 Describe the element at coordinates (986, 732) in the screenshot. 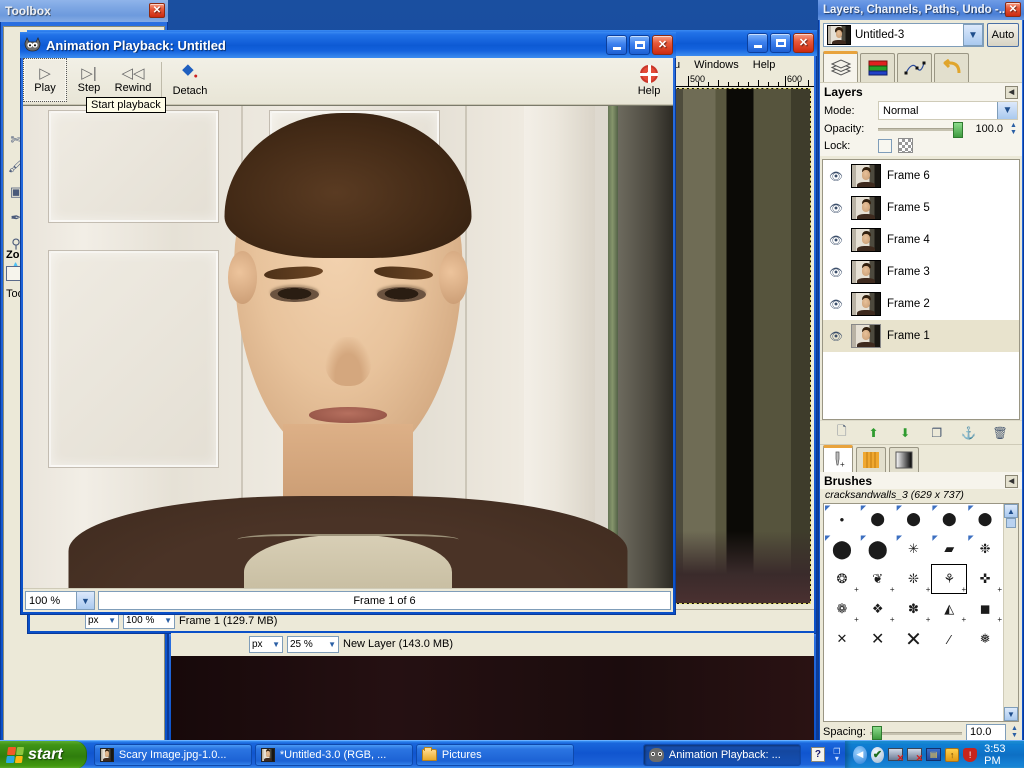

I see `spacing-value: 10.0` at that location.